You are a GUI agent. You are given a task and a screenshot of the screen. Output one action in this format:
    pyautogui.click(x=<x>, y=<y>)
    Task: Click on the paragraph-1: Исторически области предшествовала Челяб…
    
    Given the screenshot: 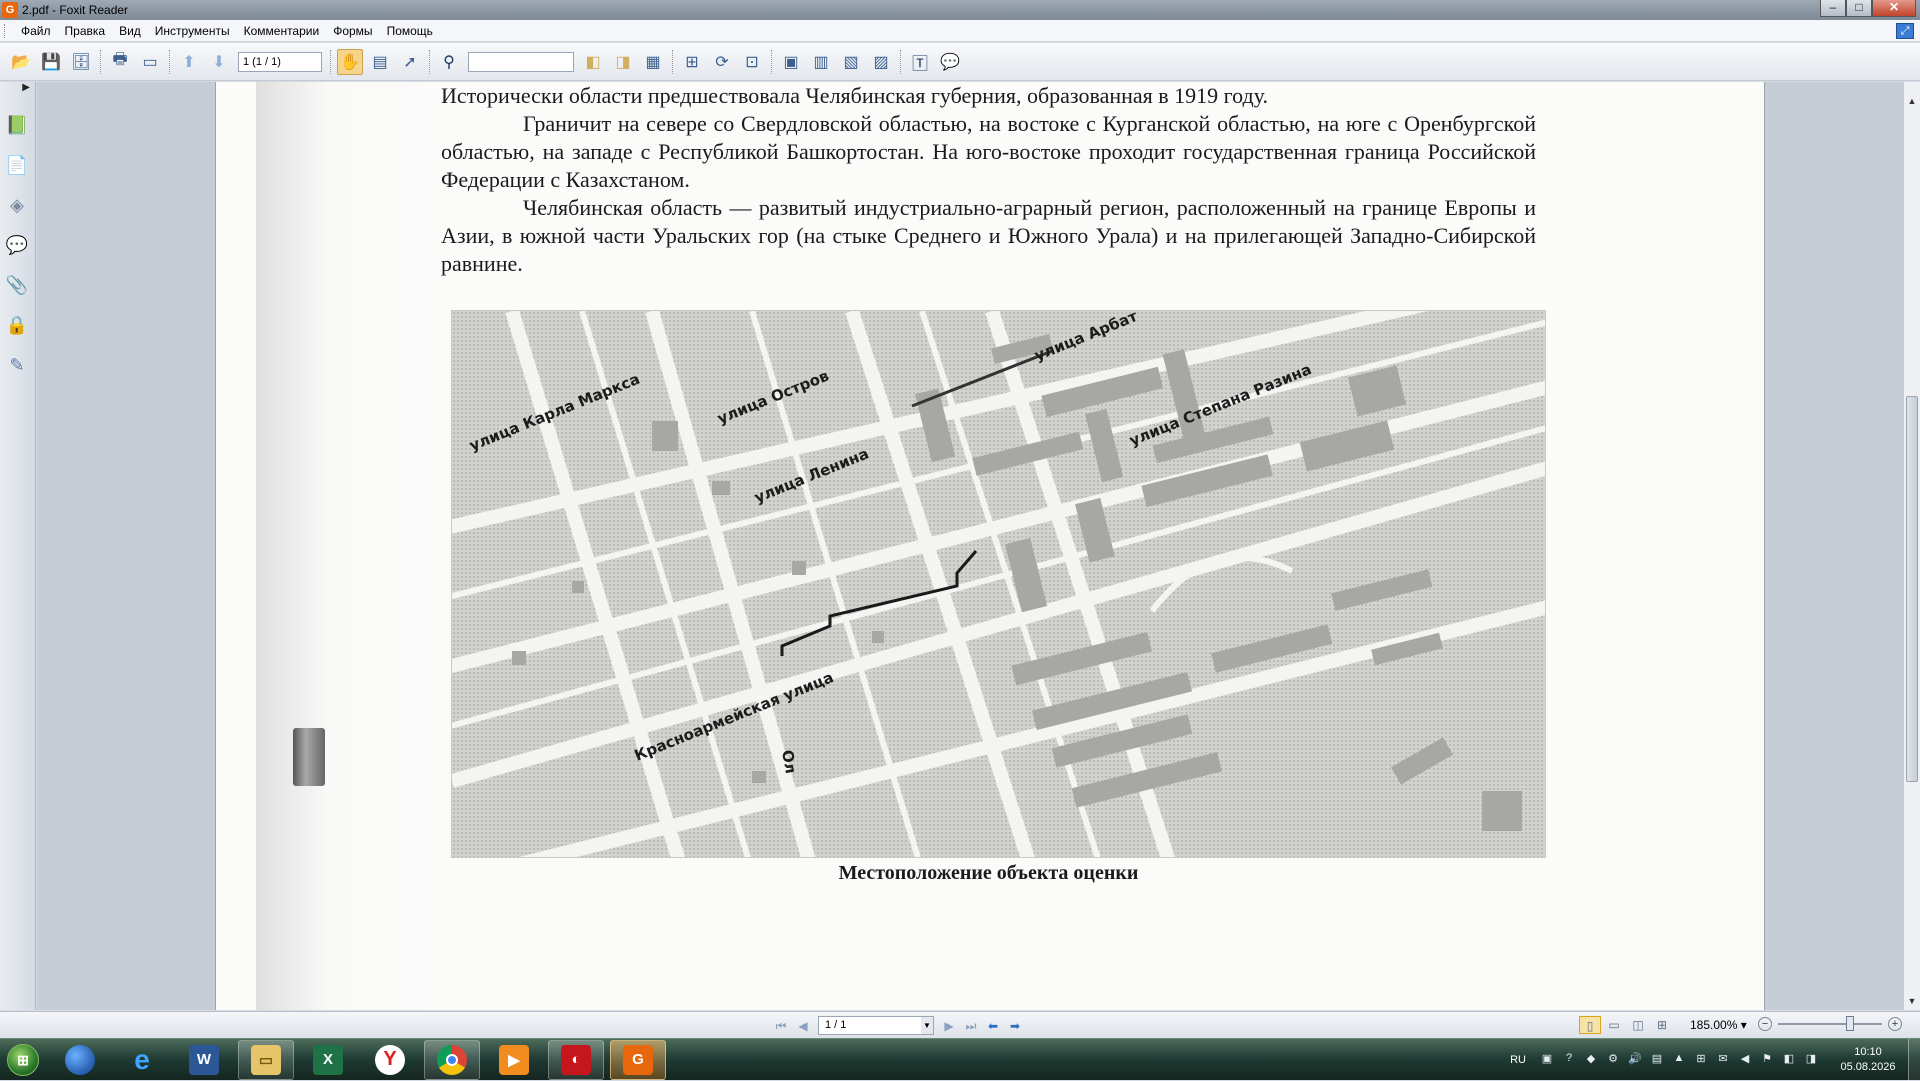 What is the action you would take?
    pyautogui.click(x=855, y=95)
    